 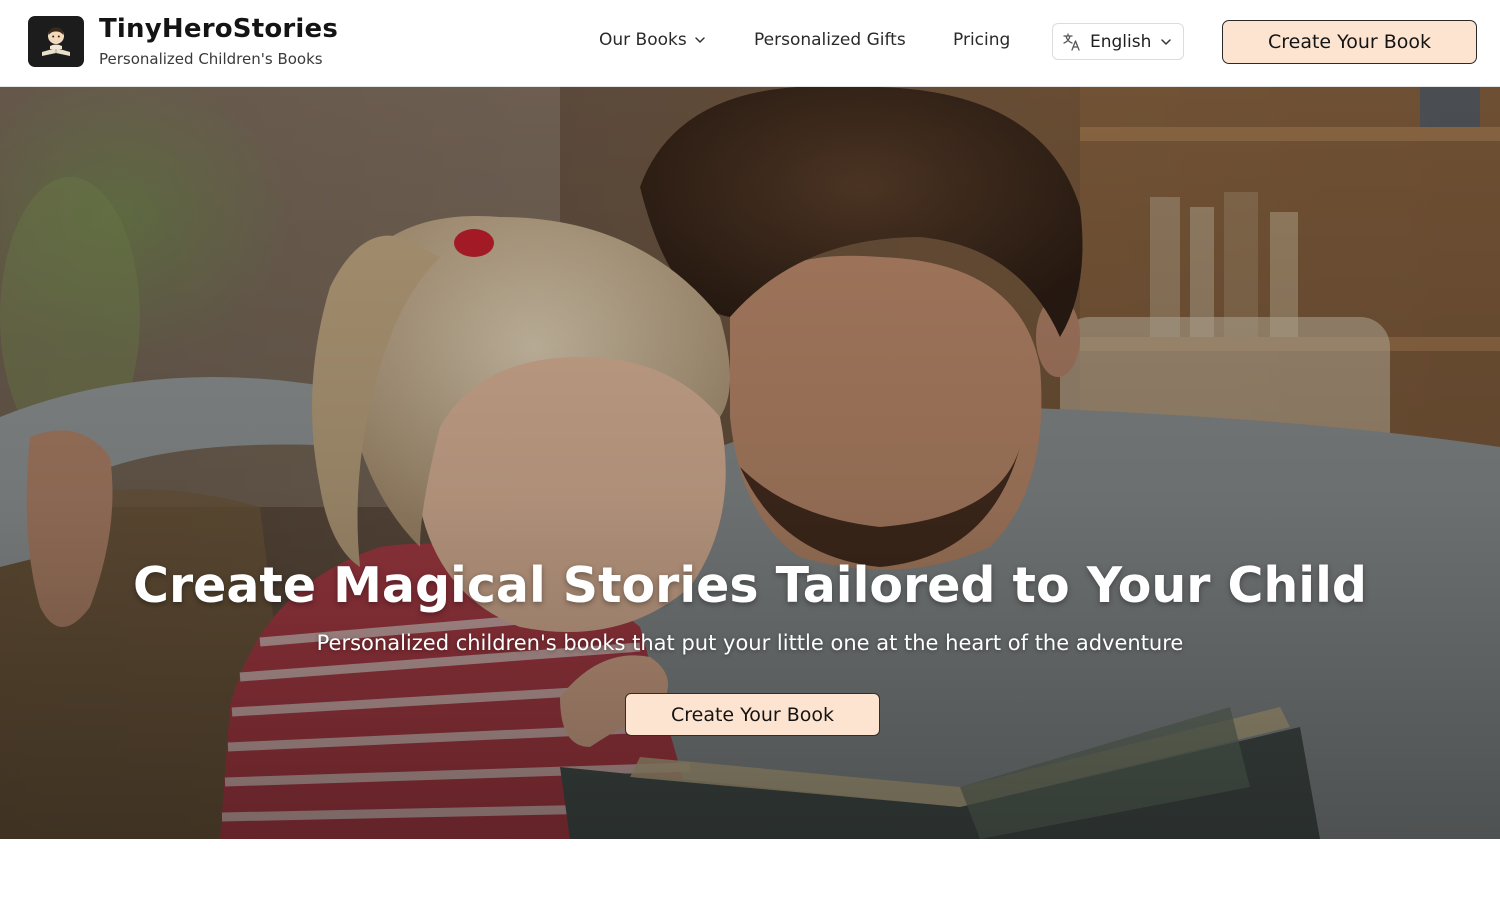 What do you see at coordinates (1349, 42) in the screenshot?
I see `create-book-button-header: Create Your Book` at bounding box center [1349, 42].